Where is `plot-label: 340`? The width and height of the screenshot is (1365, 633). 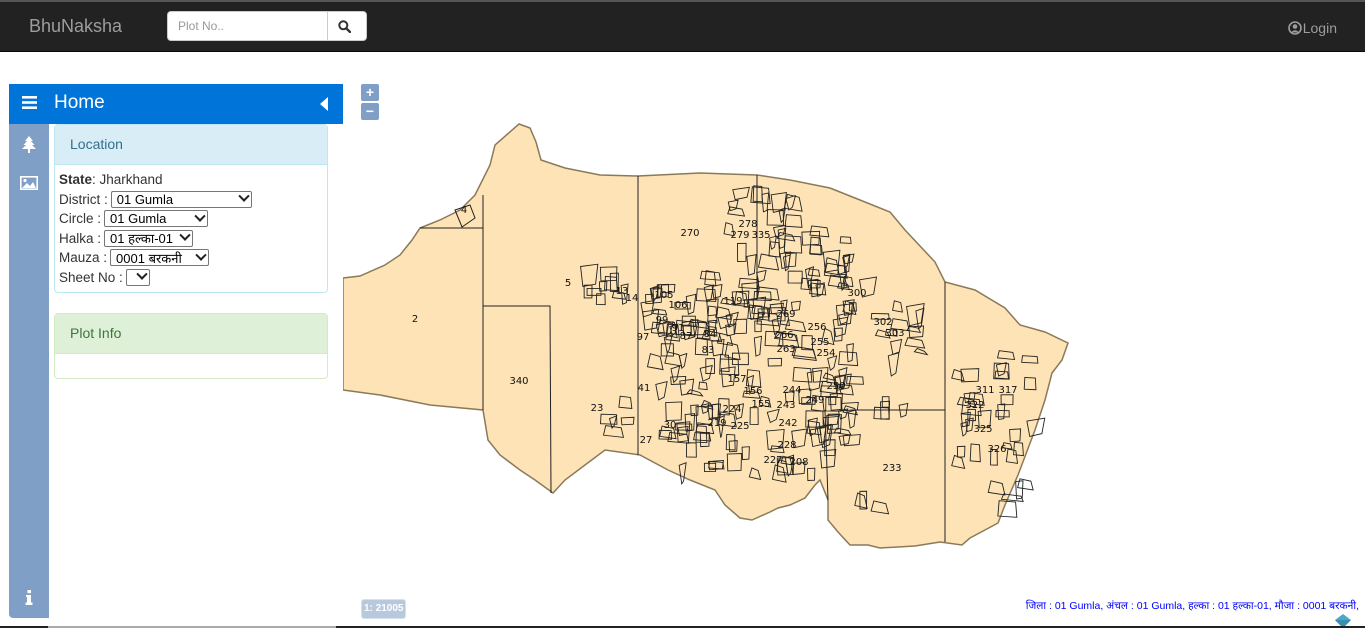 plot-label: 340 is located at coordinates (518, 381).